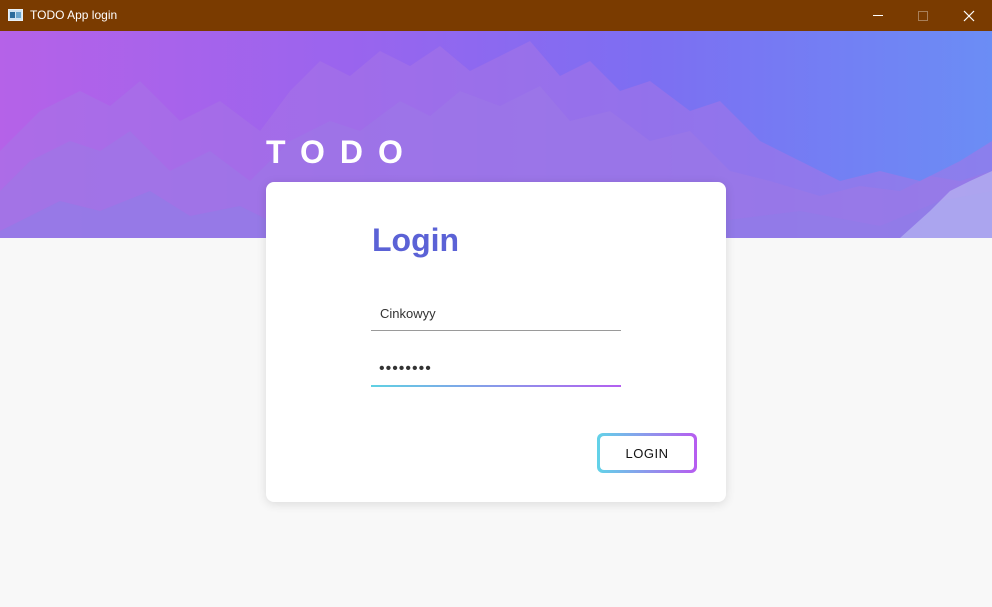 This screenshot has width=992, height=607. I want to click on minimize-button, so click(878, 15).